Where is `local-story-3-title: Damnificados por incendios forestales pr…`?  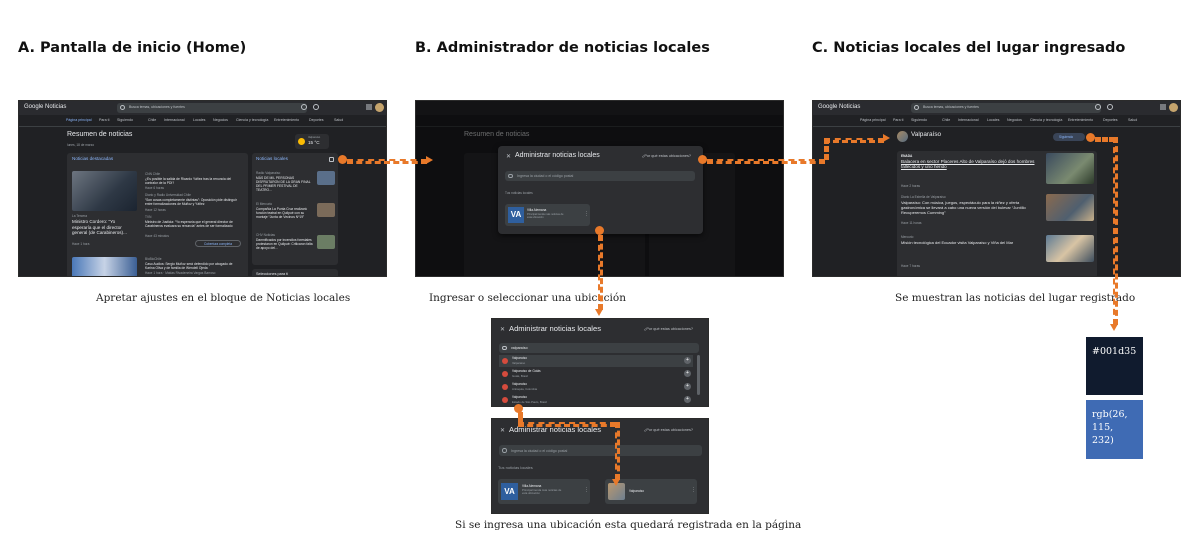 local-story-3-title: Damnificados por incendios forestales pr… is located at coordinates (285, 244).